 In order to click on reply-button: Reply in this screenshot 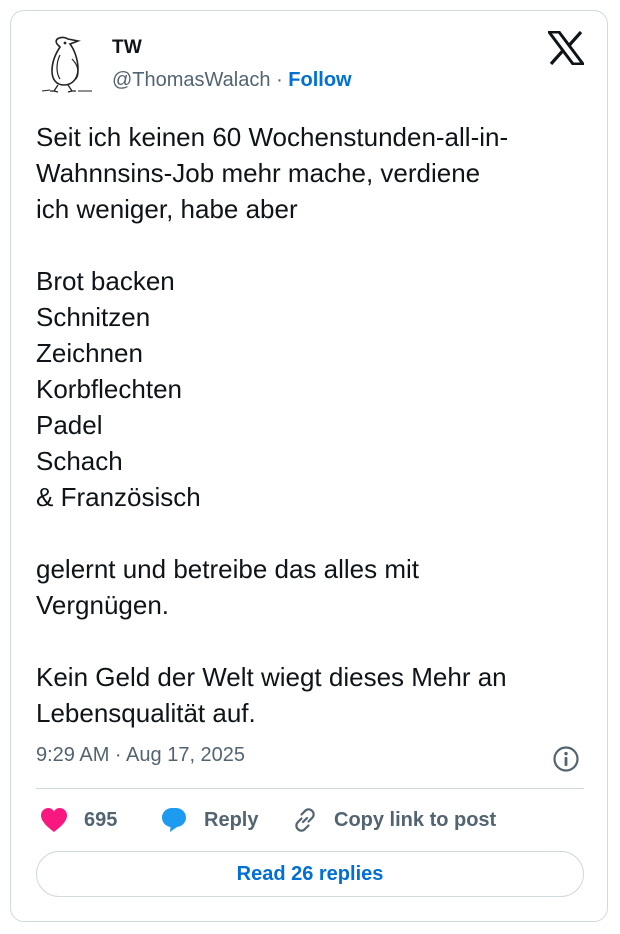, I will do `click(209, 820)`.